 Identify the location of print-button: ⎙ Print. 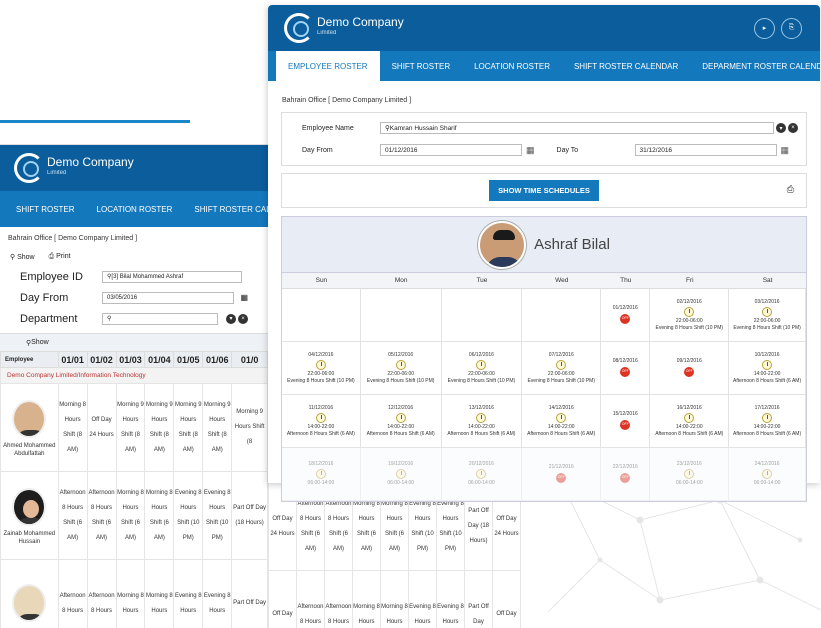
(60, 257).